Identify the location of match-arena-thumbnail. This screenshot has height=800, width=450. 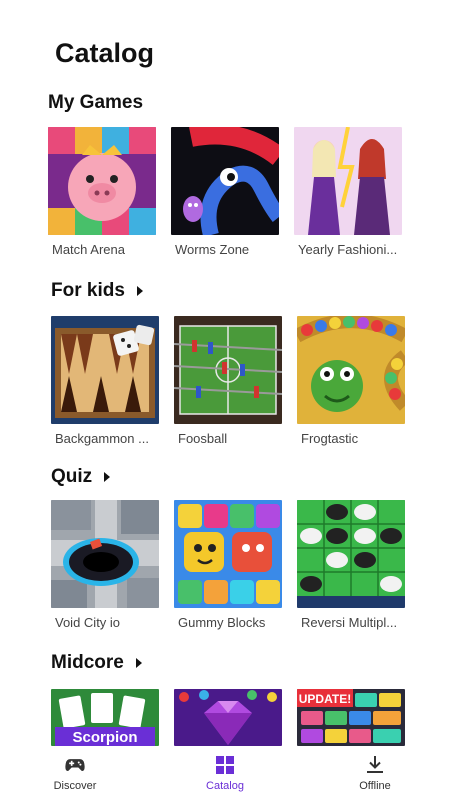
(102, 181).